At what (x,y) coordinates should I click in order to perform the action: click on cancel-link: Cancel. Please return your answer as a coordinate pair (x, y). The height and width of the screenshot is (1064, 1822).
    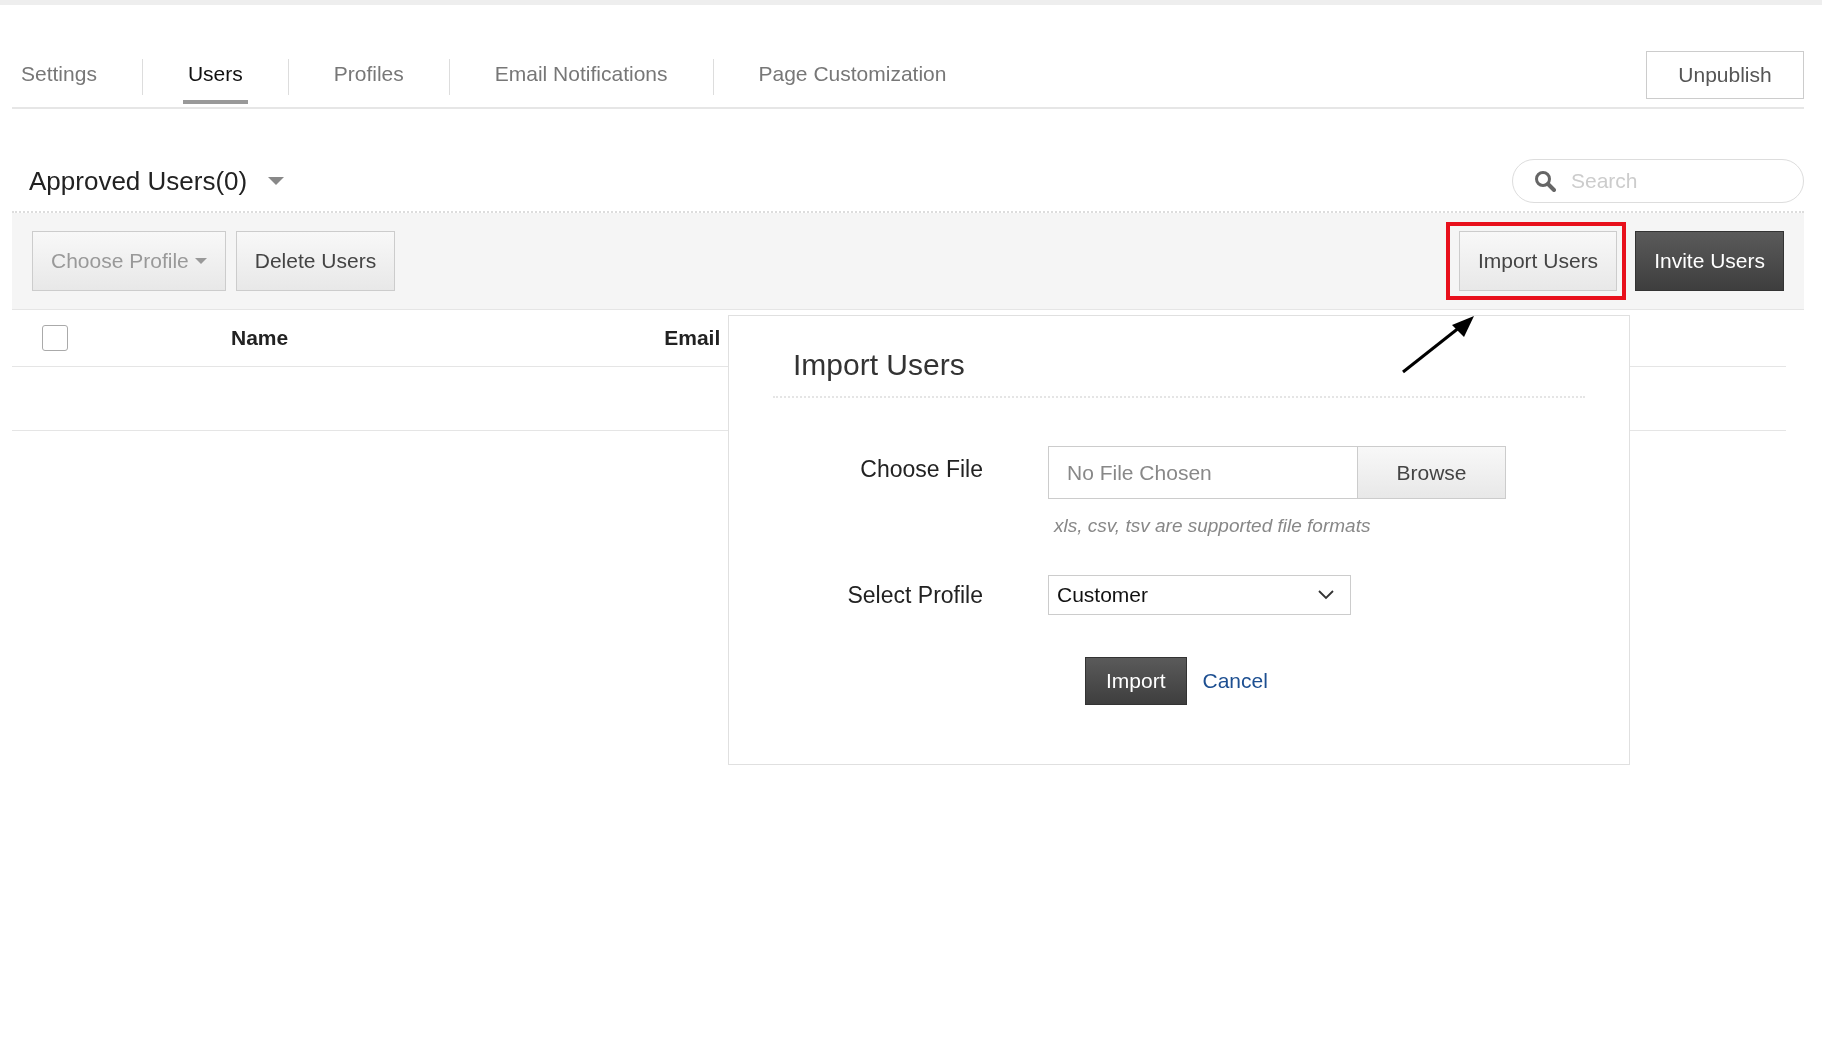
    Looking at the image, I should click on (1235, 681).